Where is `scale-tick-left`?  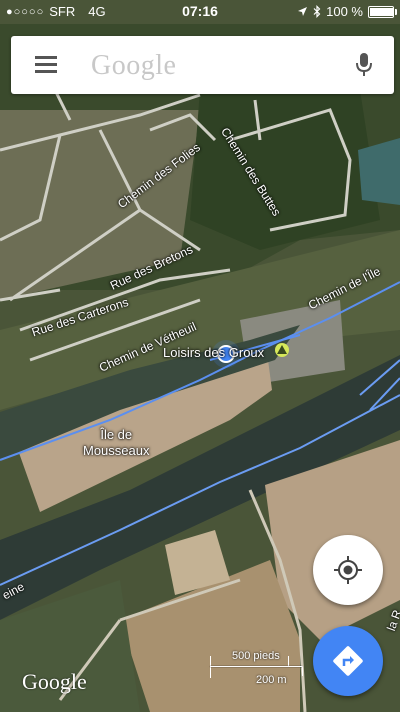 scale-tick-left is located at coordinates (210, 667).